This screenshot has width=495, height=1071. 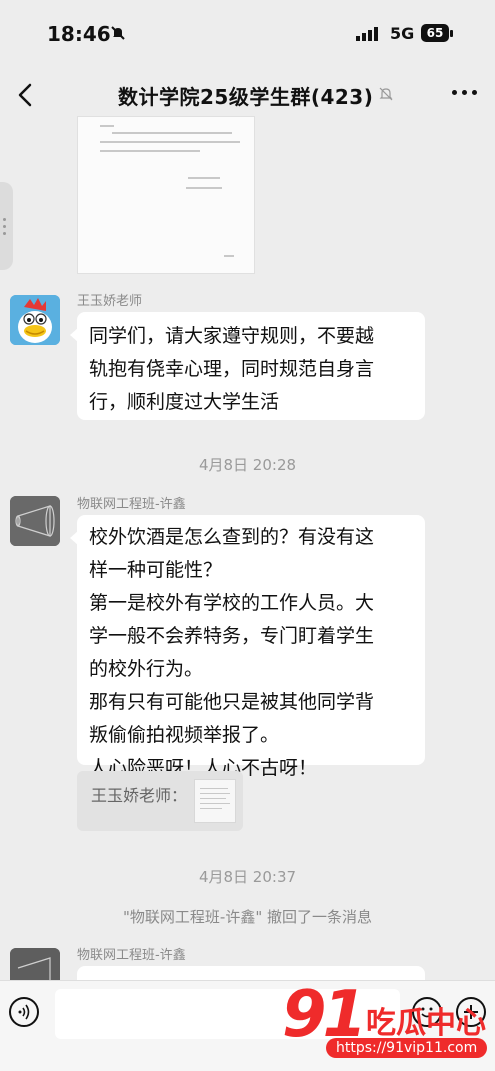 What do you see at coordinates (27, 95) in the screenshot?
I see `back-icon` at bounding box center [27, 95].